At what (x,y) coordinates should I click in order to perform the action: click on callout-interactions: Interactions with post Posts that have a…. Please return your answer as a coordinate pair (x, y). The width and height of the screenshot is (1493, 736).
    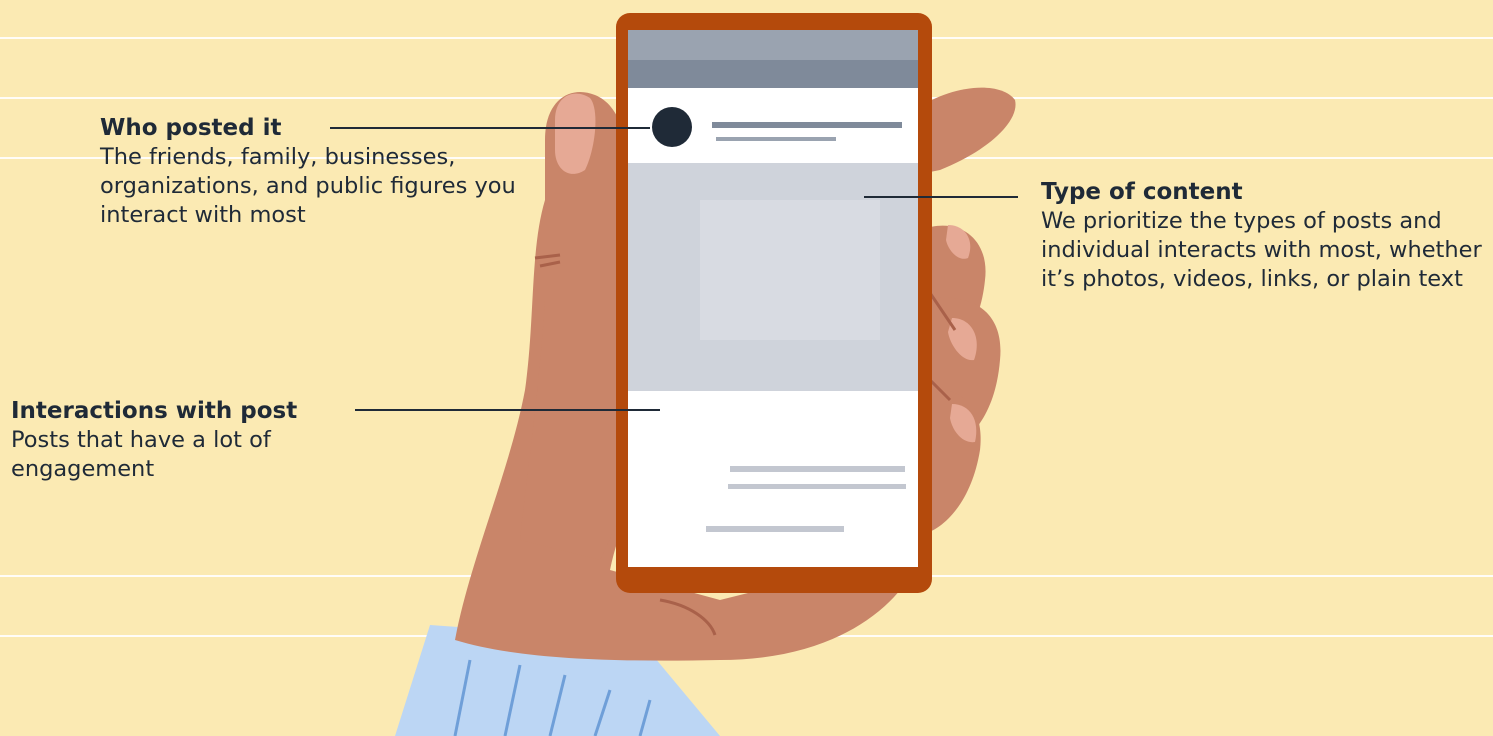
    Looking at the image, I should click on (191, 440).